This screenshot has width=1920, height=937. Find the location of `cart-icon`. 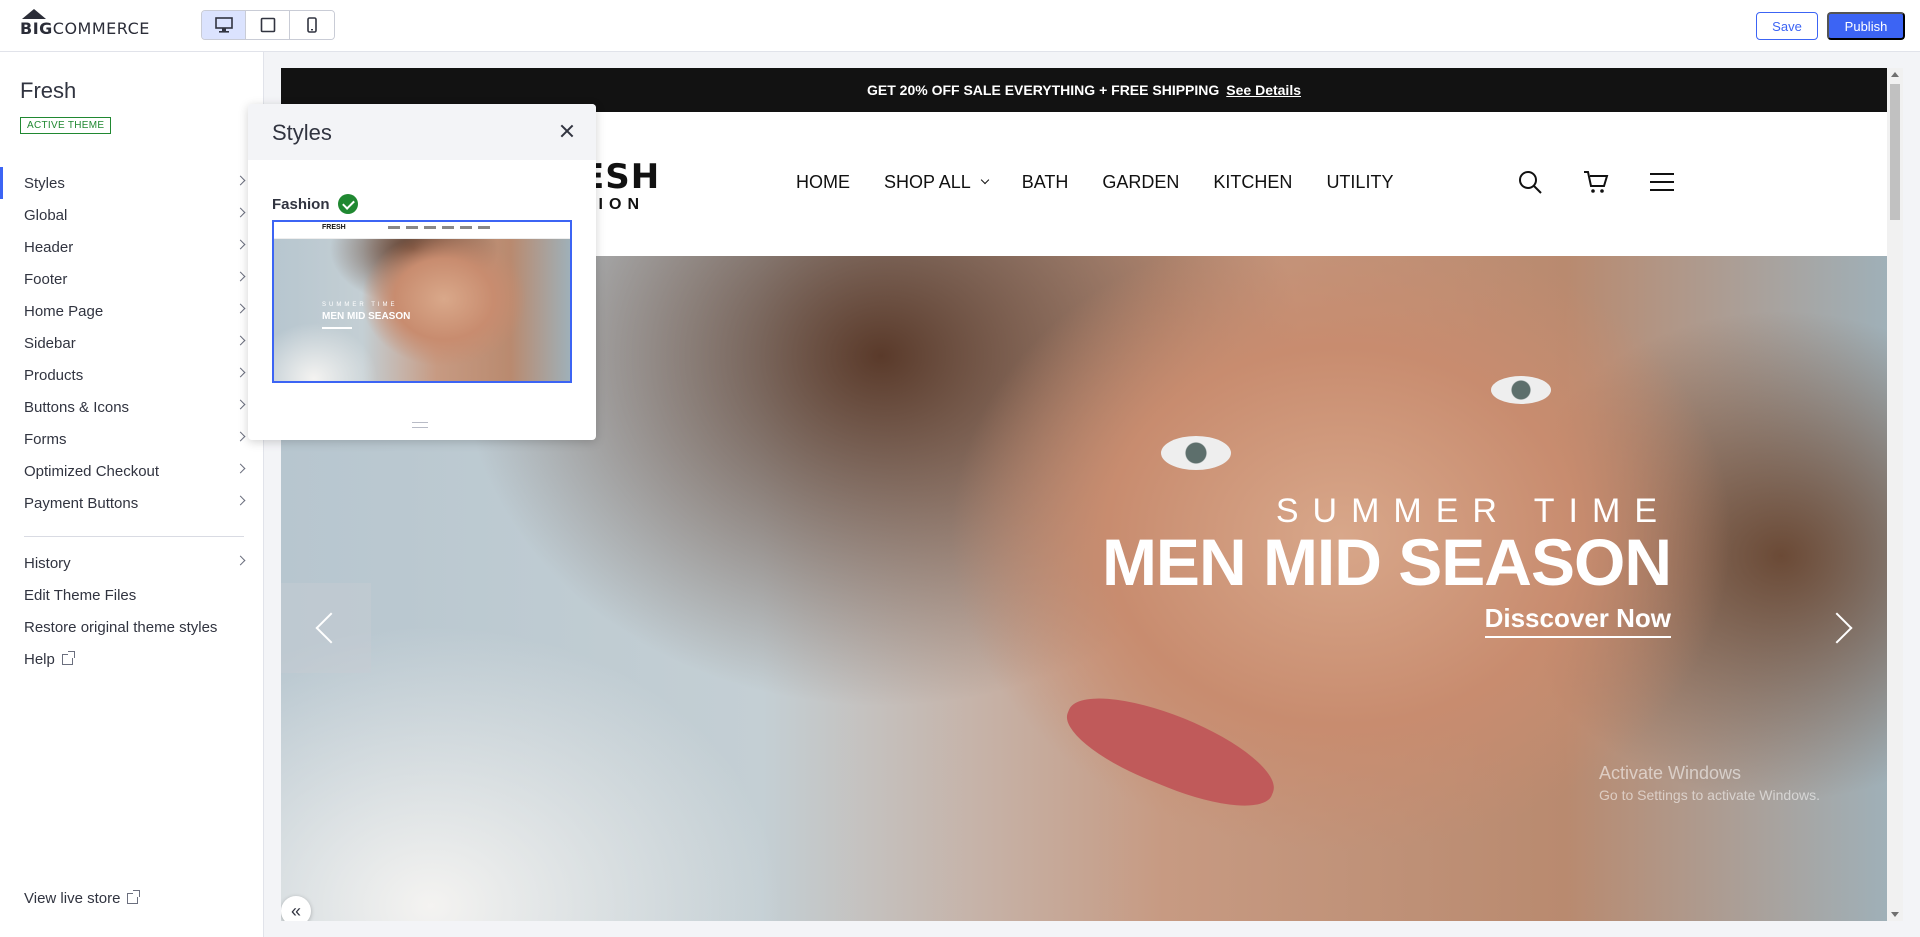

cart-icon is located at coordinates (1596, 182).